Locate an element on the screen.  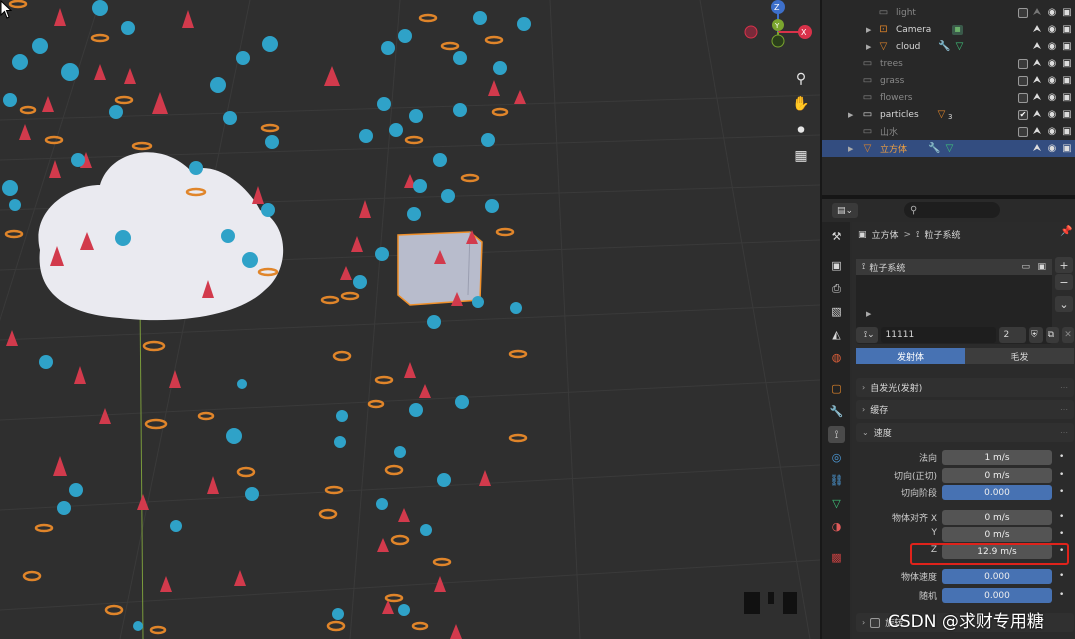
tangent-phase-field: 0.000 is located at coordinates (997, 492).